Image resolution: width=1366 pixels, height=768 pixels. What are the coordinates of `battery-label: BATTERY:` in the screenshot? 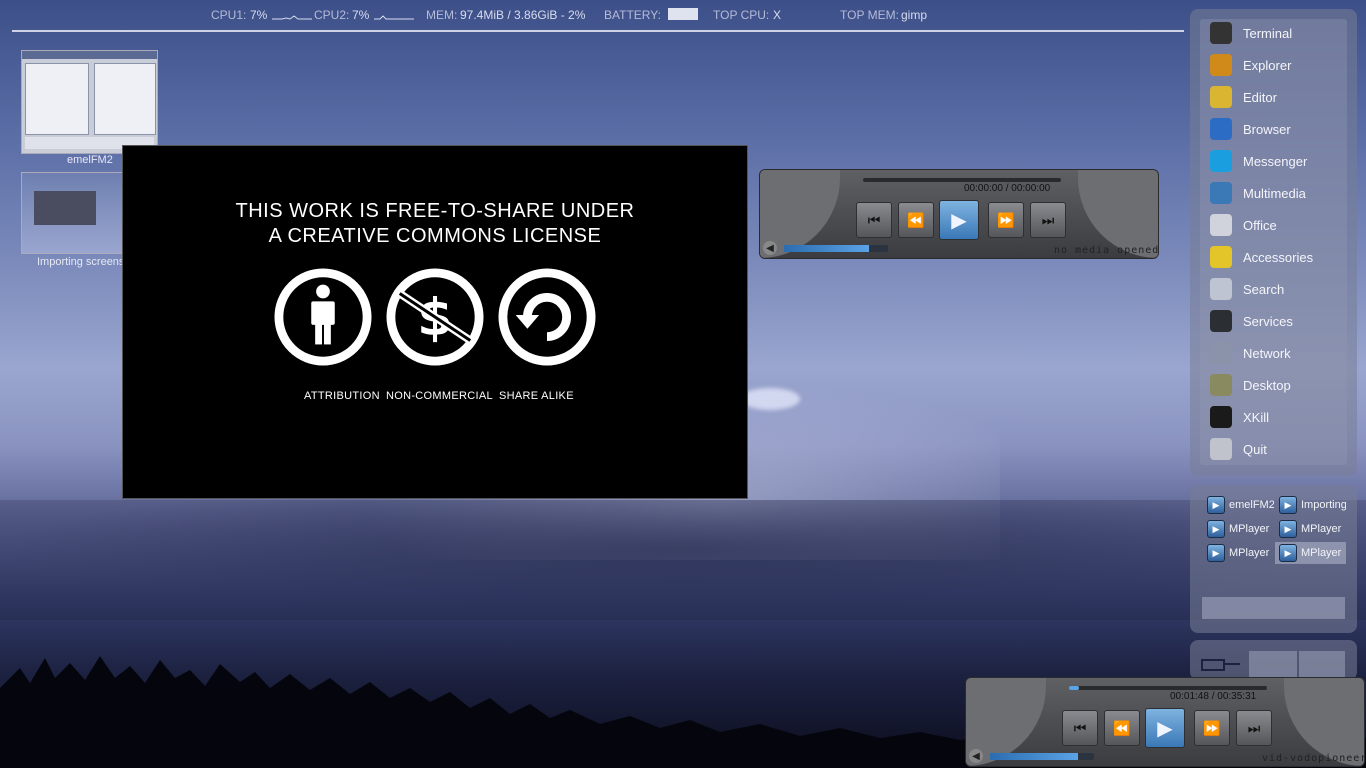 It's located at (632, 15).